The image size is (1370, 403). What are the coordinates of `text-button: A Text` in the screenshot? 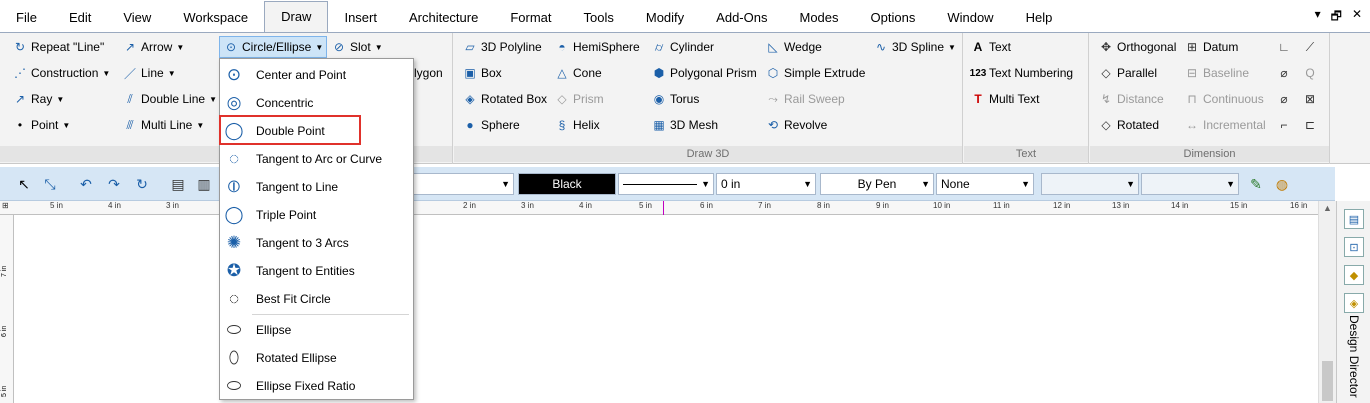 It's located at (990, 47).